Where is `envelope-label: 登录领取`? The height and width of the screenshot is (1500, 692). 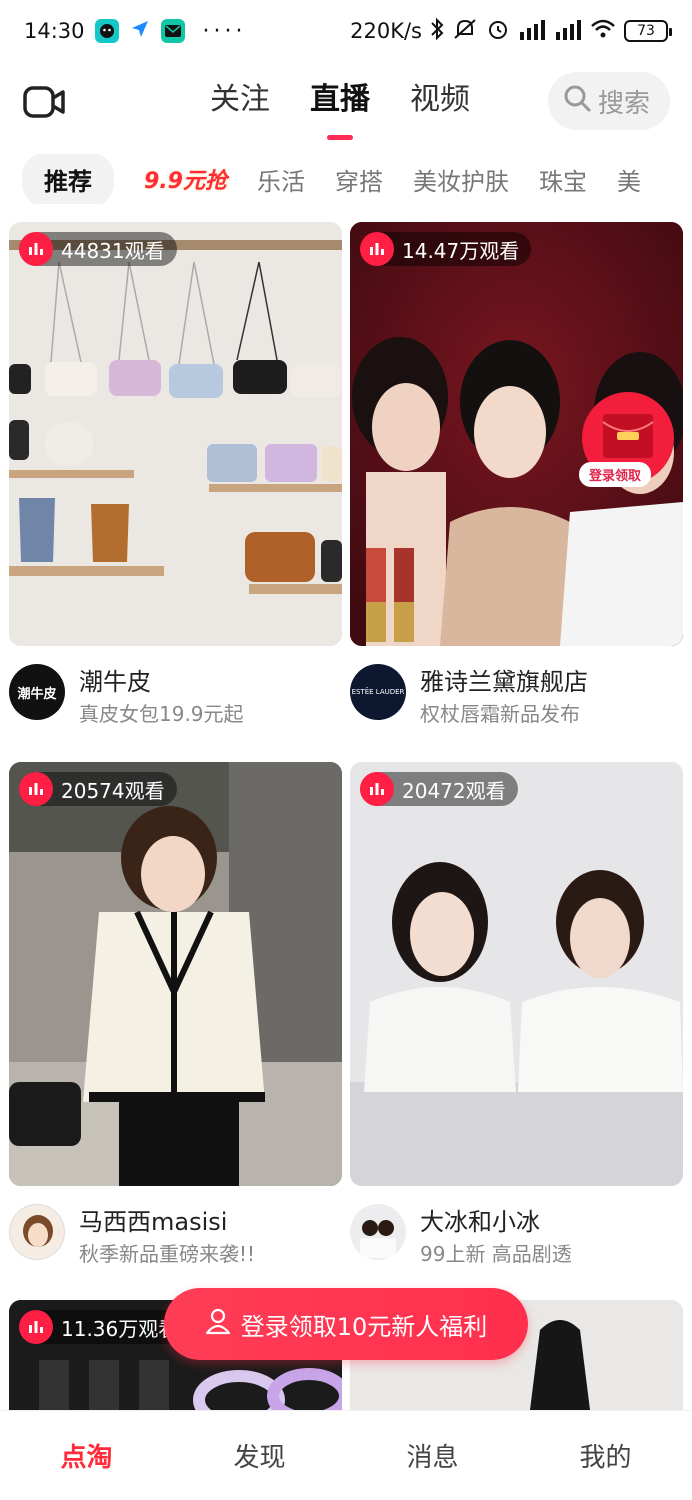 envelope-label: 登录领取 is located at coordinates (615, 474).